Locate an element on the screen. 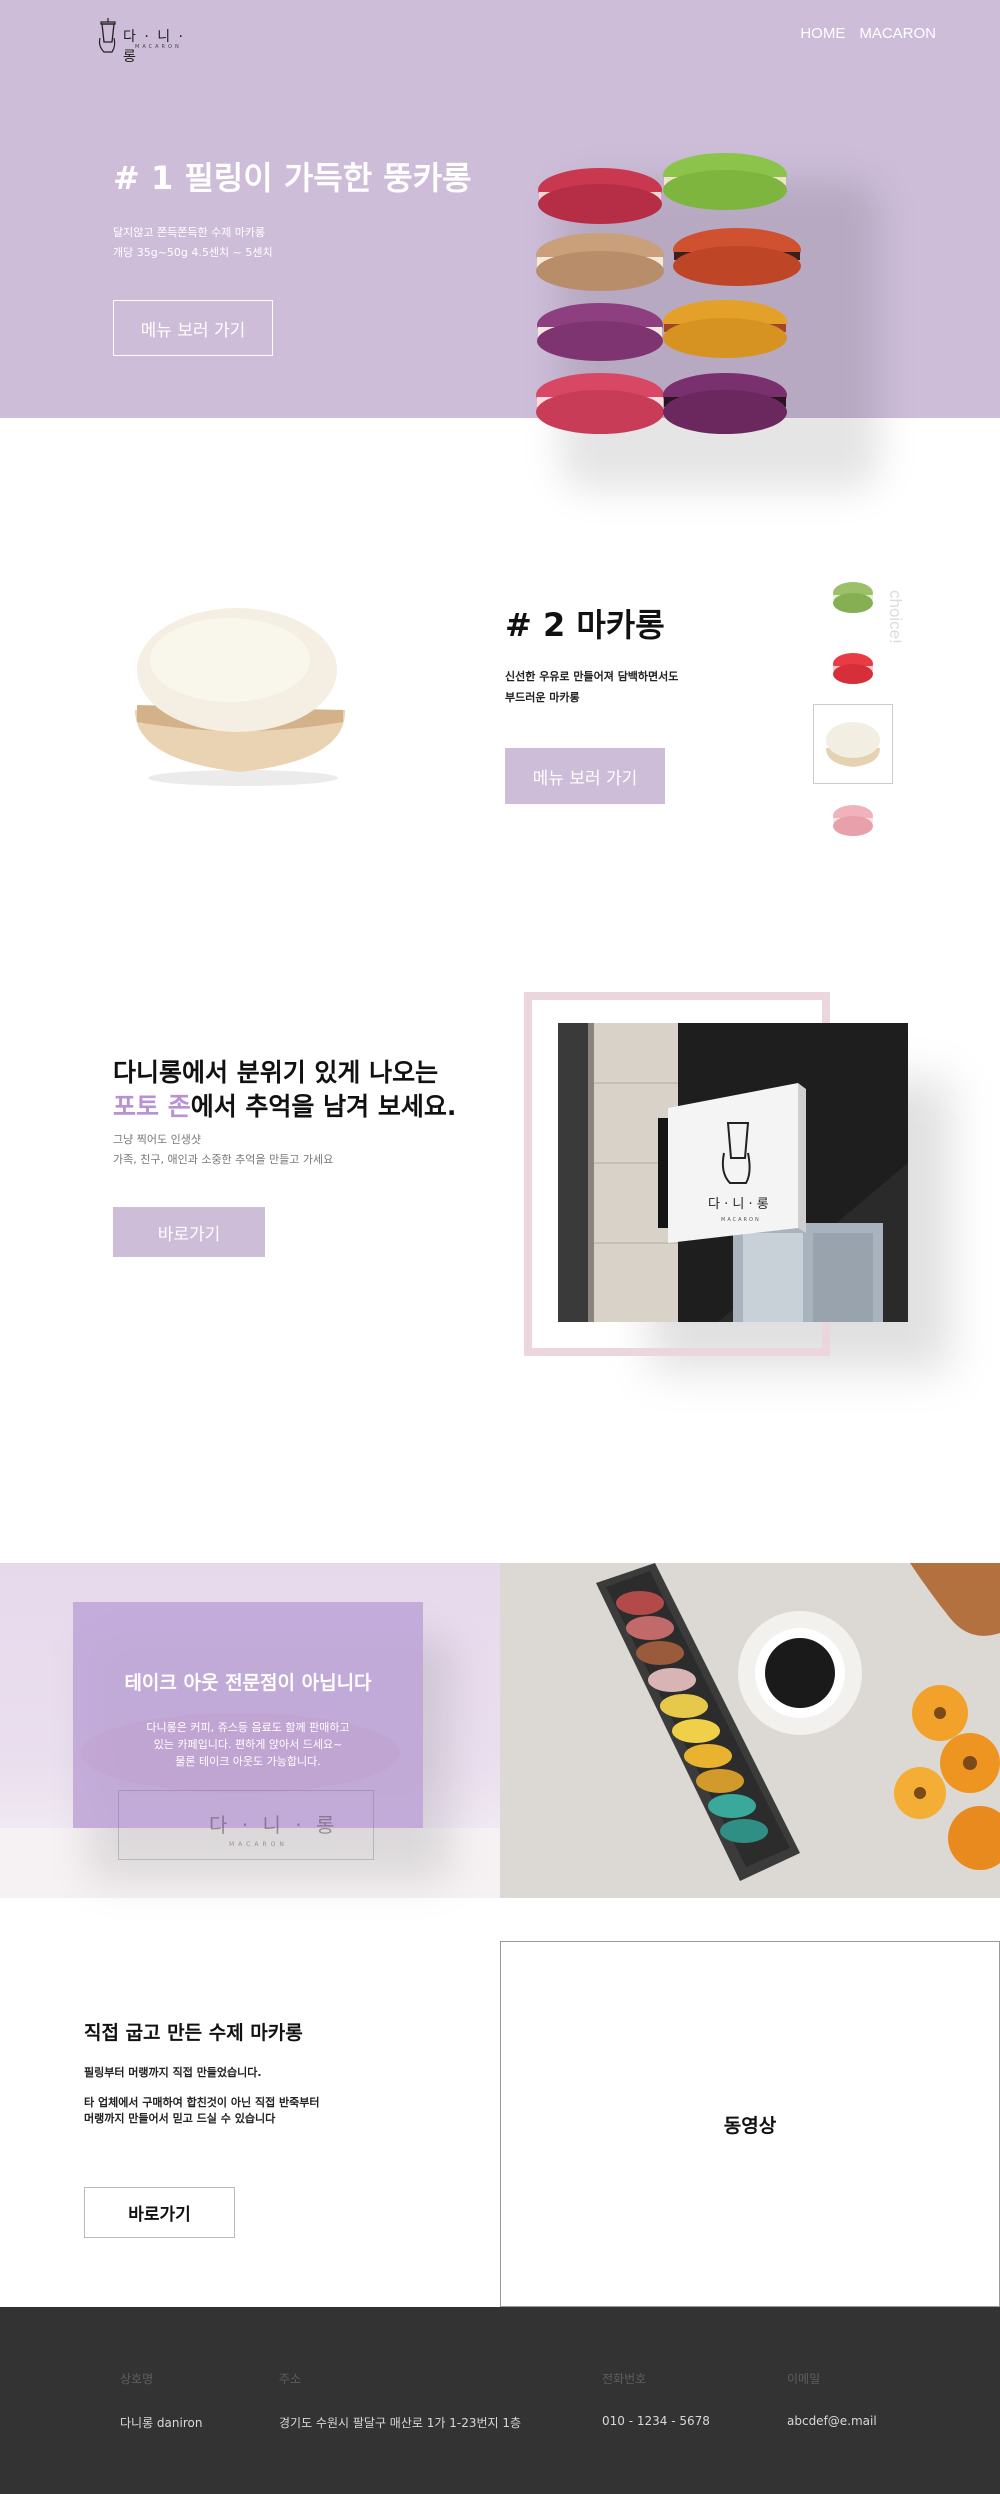 The width and height of the screenshot is (1000, 2494). nav-macaron-link: MACARON is located at coordinates (897, 33).